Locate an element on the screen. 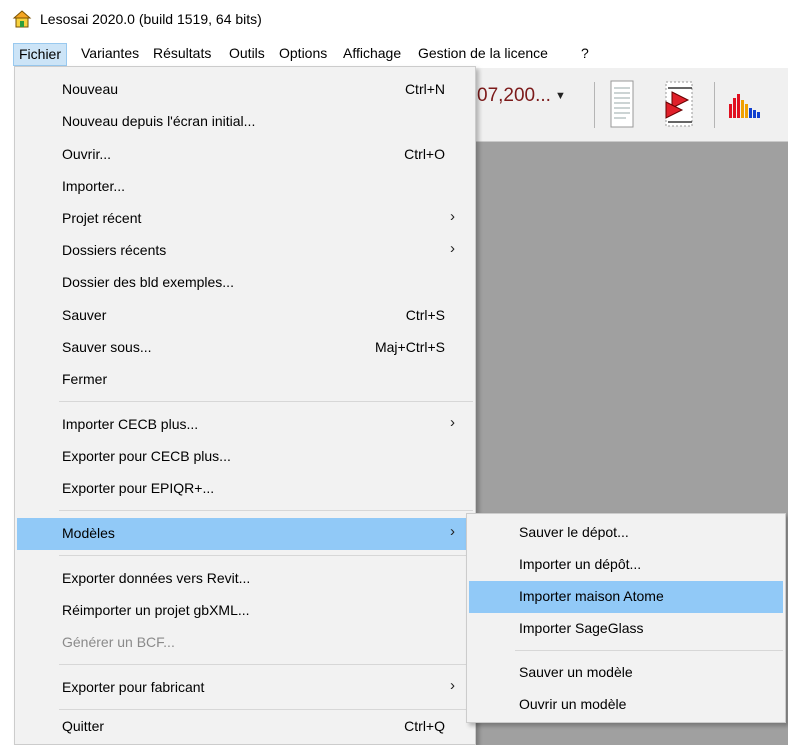  report-icon is located at coordinates (622, 105).